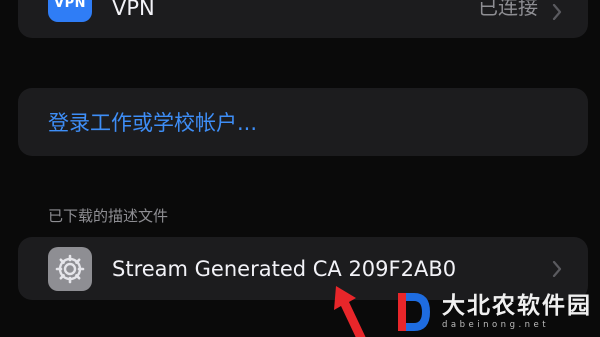 Image resolution: width=600 pixels, height=337 pixels. I want to click on watermark-subtitle: dabeinong.net, so click(496, 324).